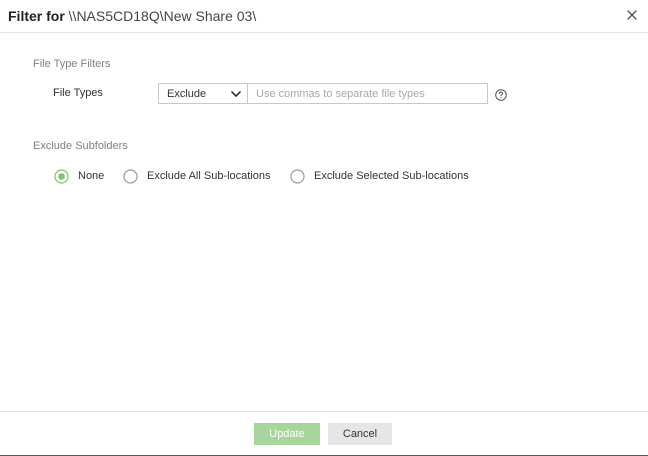 The height and width of the screenshot is (456, 648). Describe the element at coordinates (287, 434) in the screenshot. I see `update-button: Update` at that location.